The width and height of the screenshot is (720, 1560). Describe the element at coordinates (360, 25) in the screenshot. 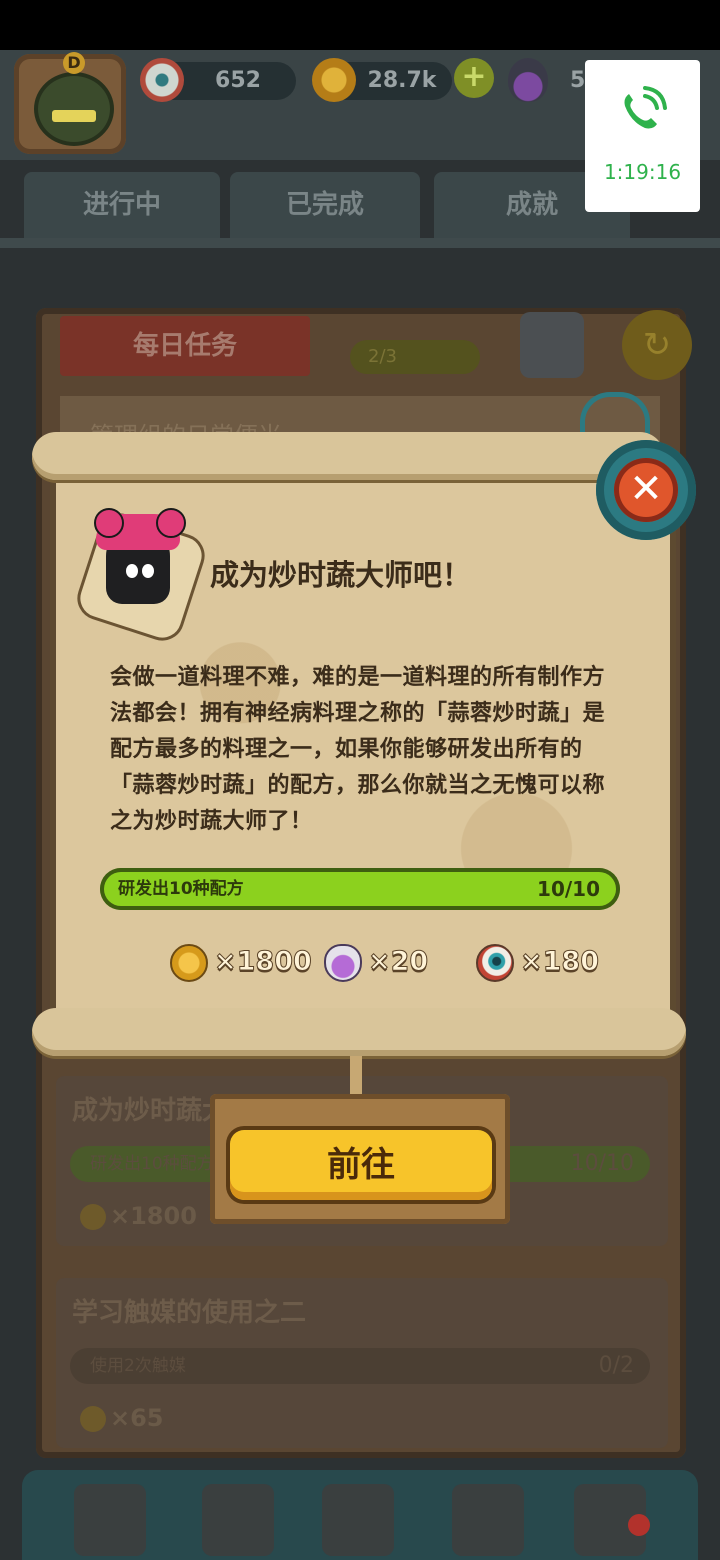

I see `status-bar` at that location.